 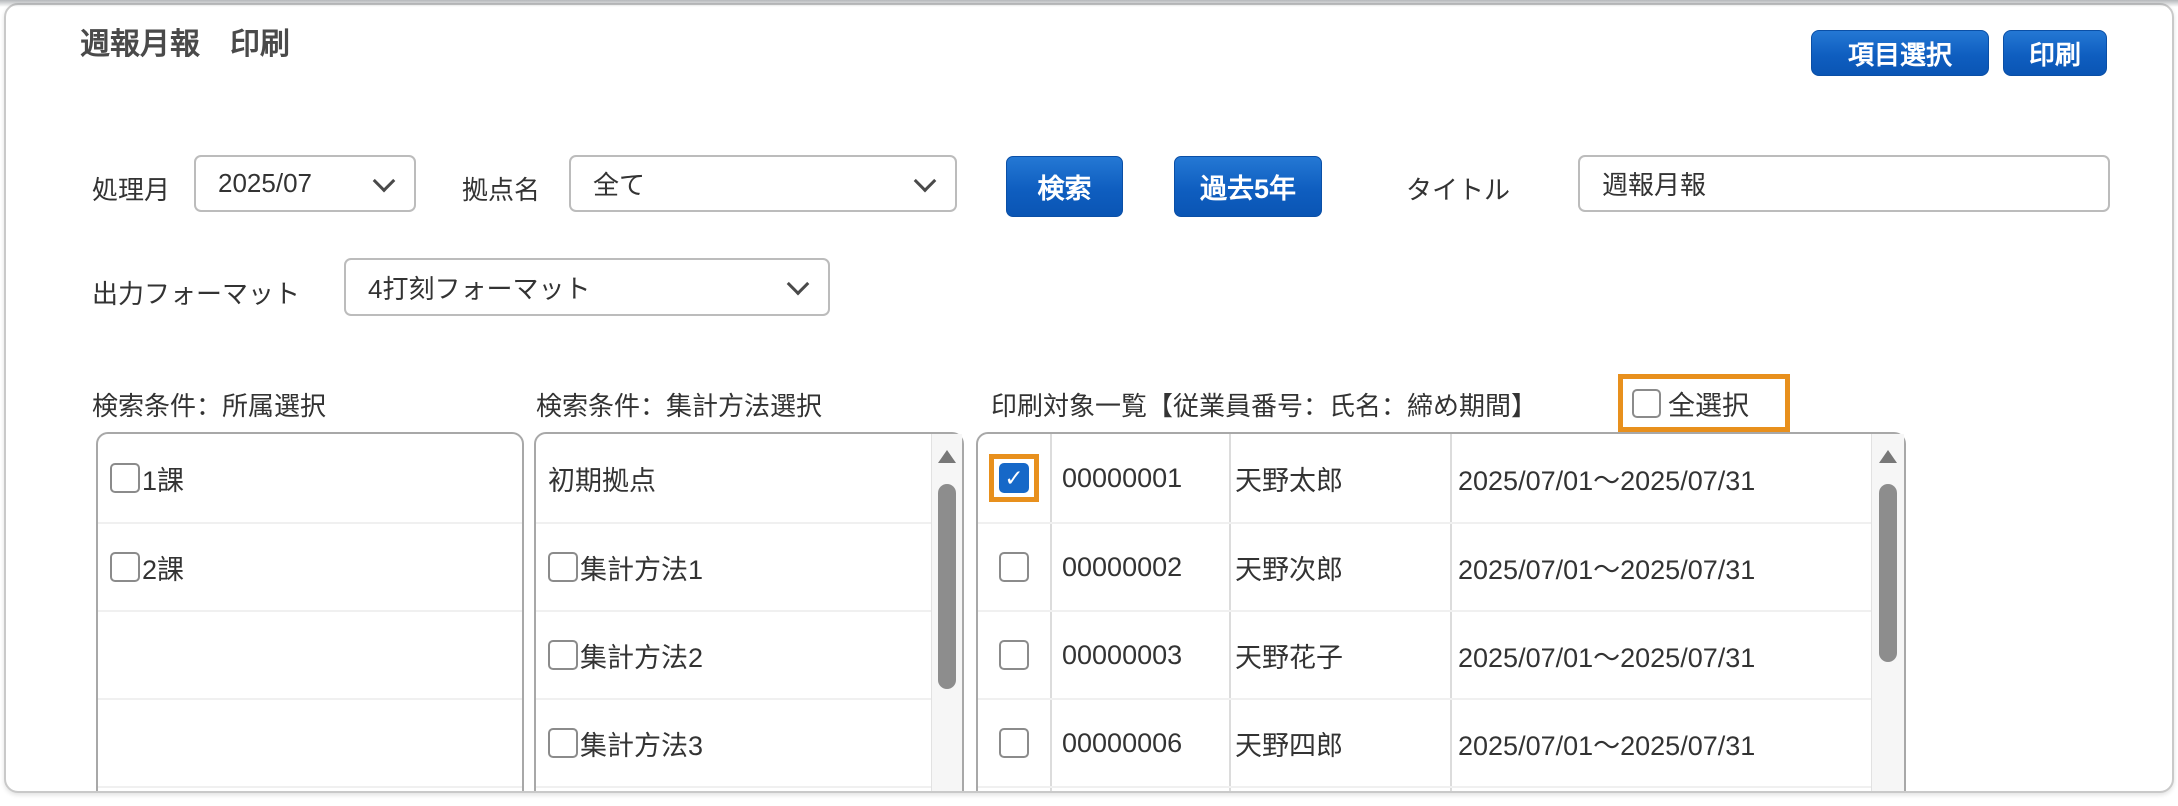 I want to click on search-button: 検索, so click(x=1064, y=186).